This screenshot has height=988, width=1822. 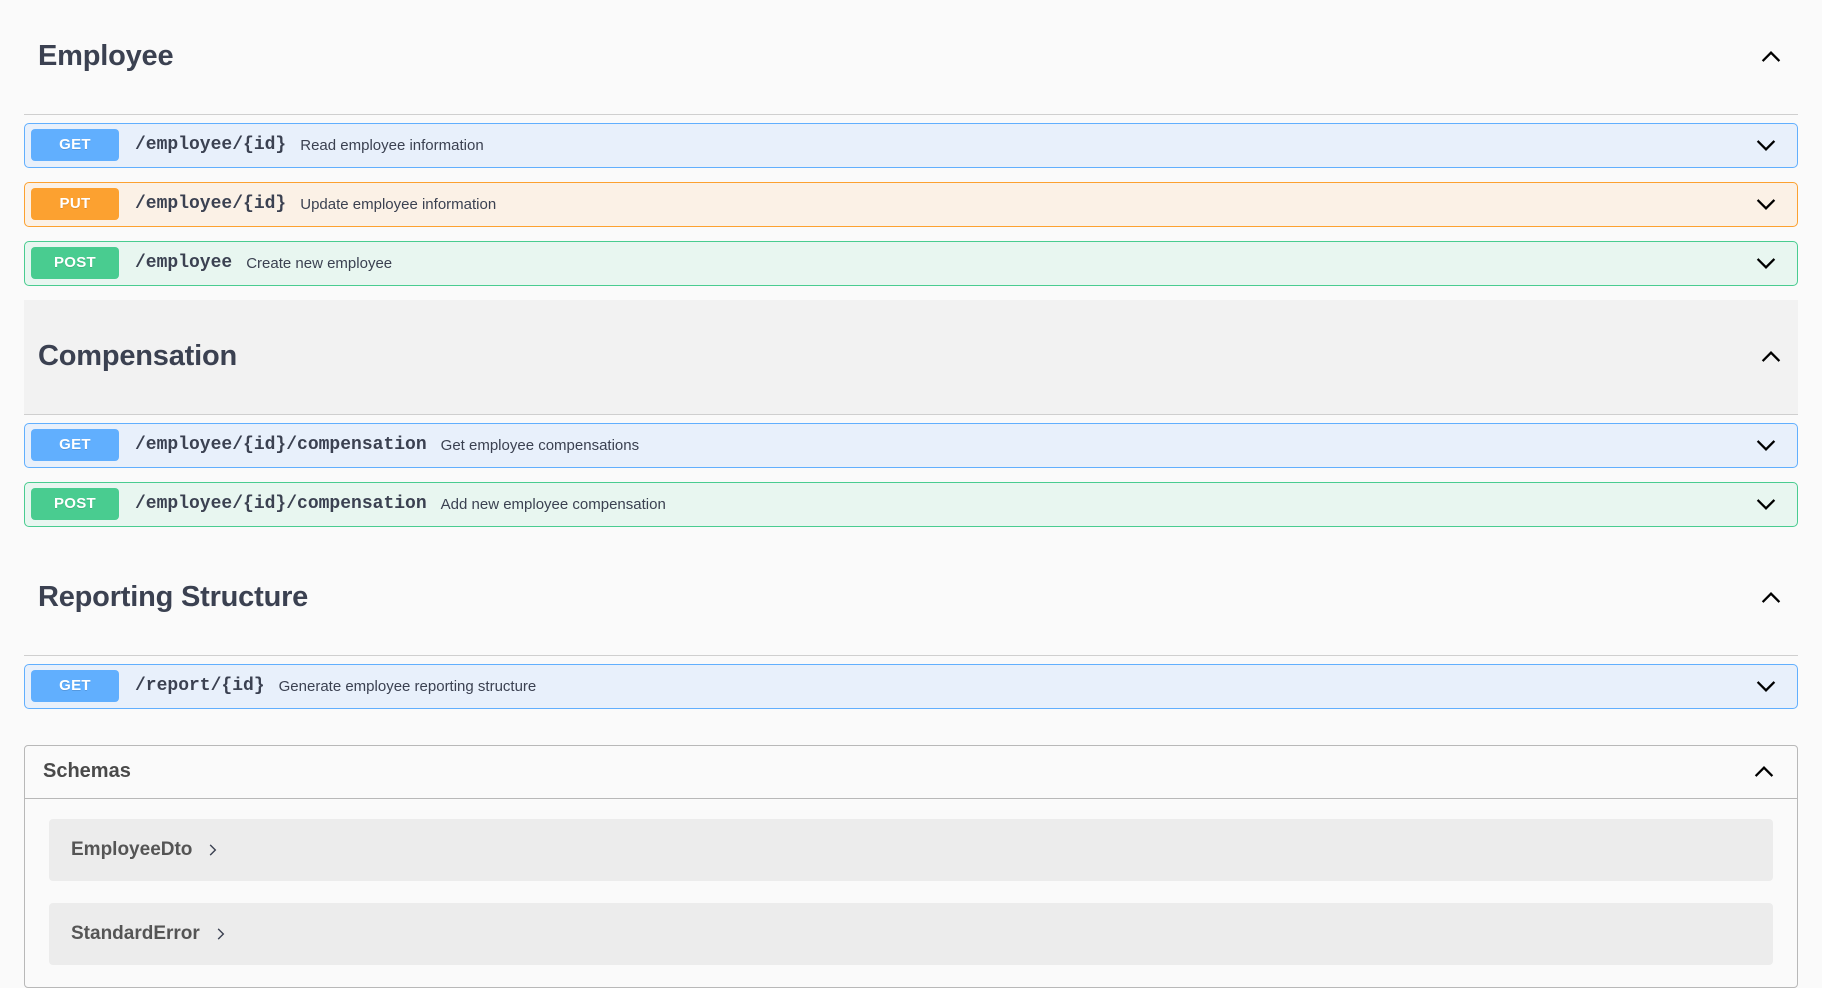 What do you see at coordinates (184, 263) in the screenshot?
I see `operation-path: /employee` at bounding box center [184, 263].